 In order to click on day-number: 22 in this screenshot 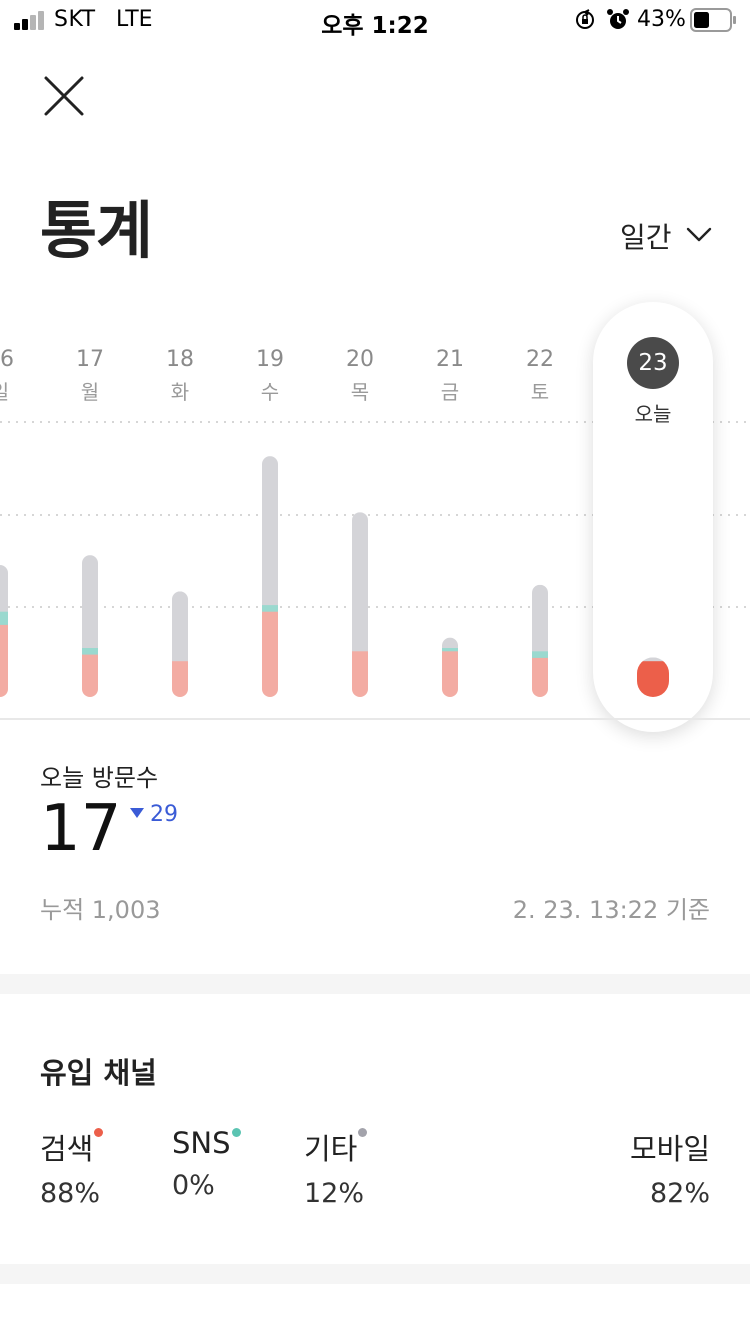, I will do `click(540, 359)`.